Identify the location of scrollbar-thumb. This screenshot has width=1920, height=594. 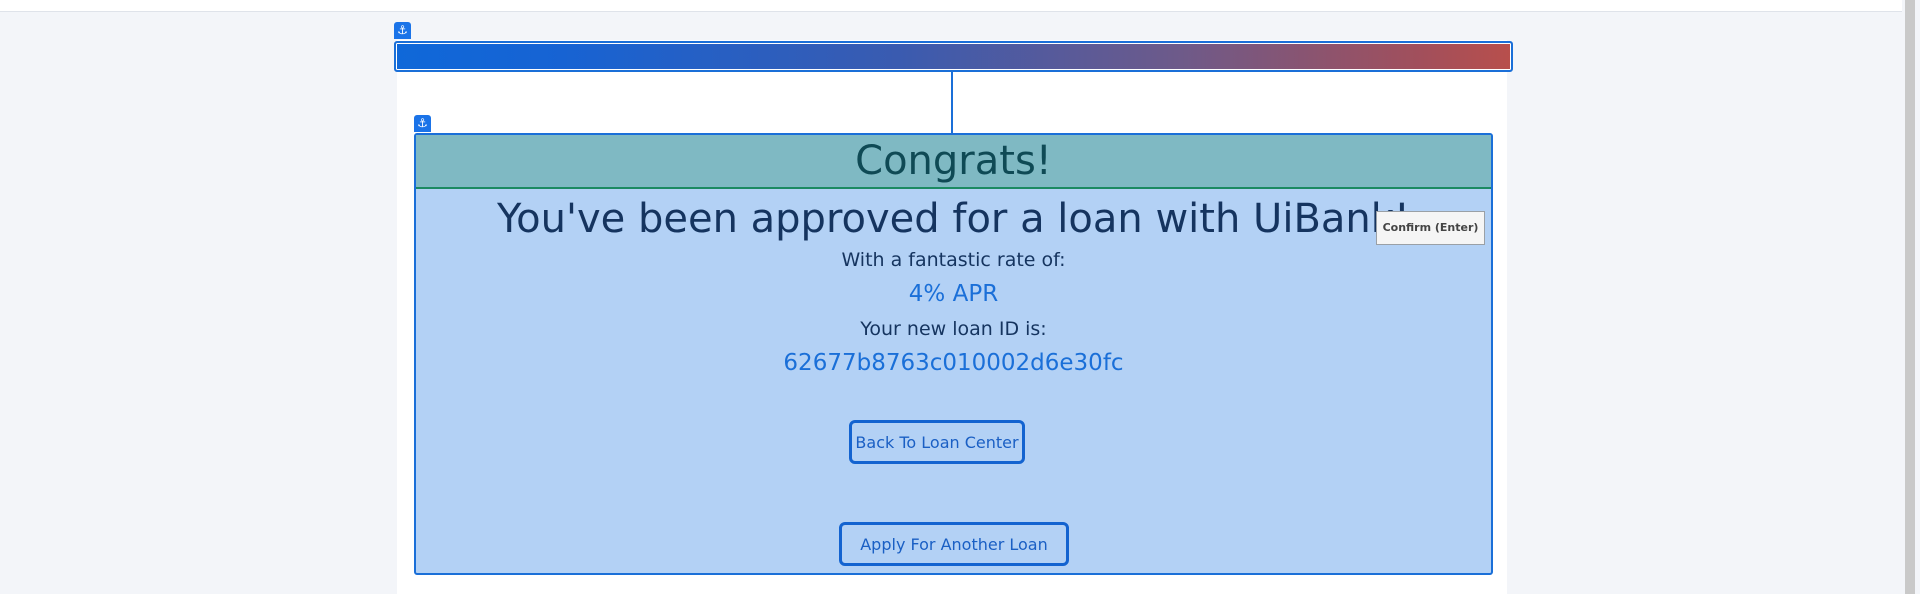
(1910, 297).